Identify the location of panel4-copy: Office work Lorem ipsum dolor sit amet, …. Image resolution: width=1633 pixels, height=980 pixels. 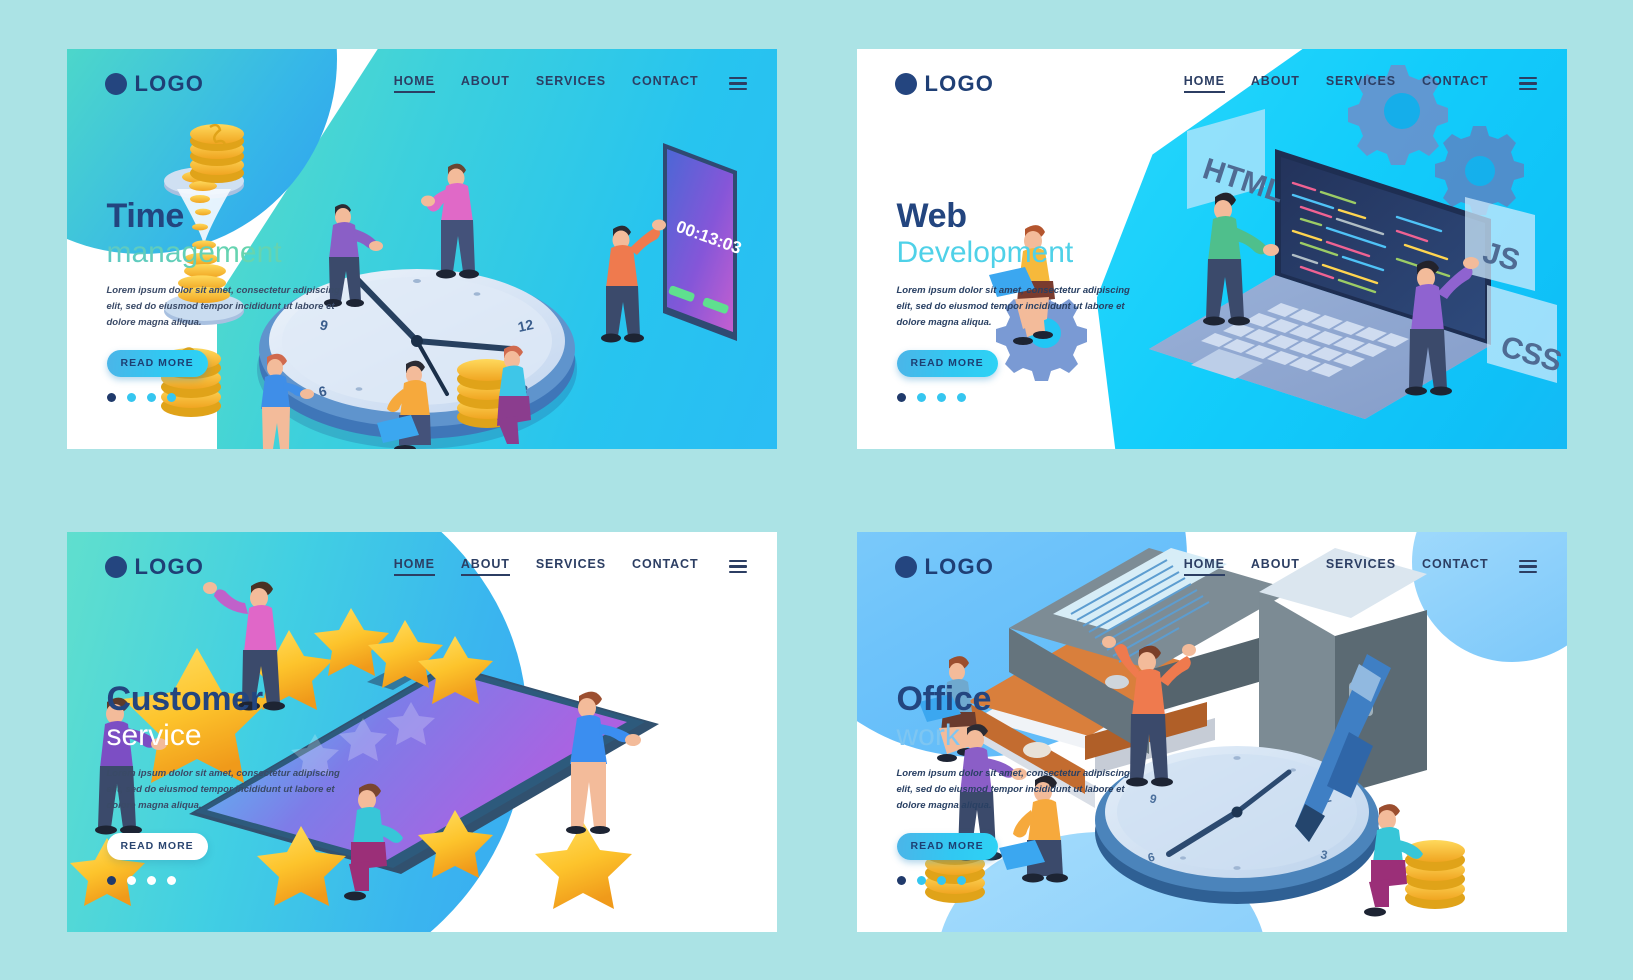
(1046, 782).